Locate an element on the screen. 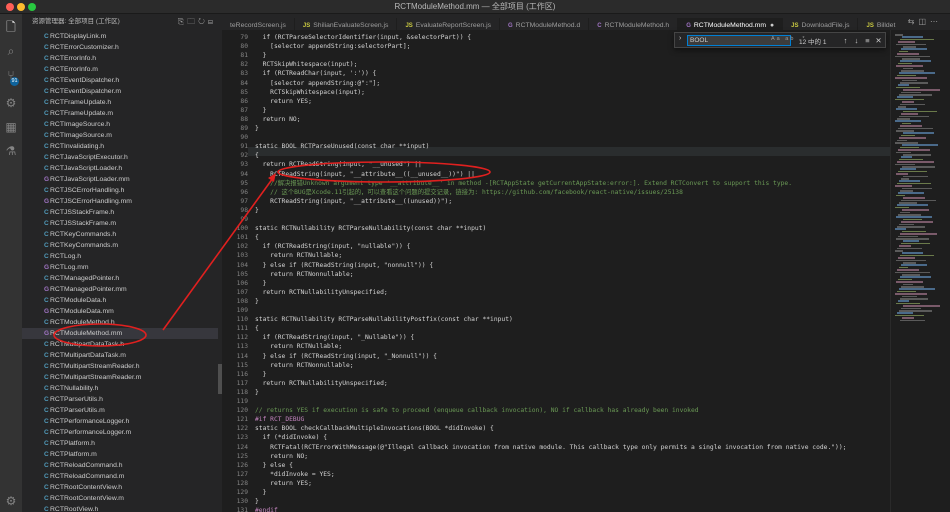  file-item: C RCTKeyCommands.m is located at coordinates (120, 245).